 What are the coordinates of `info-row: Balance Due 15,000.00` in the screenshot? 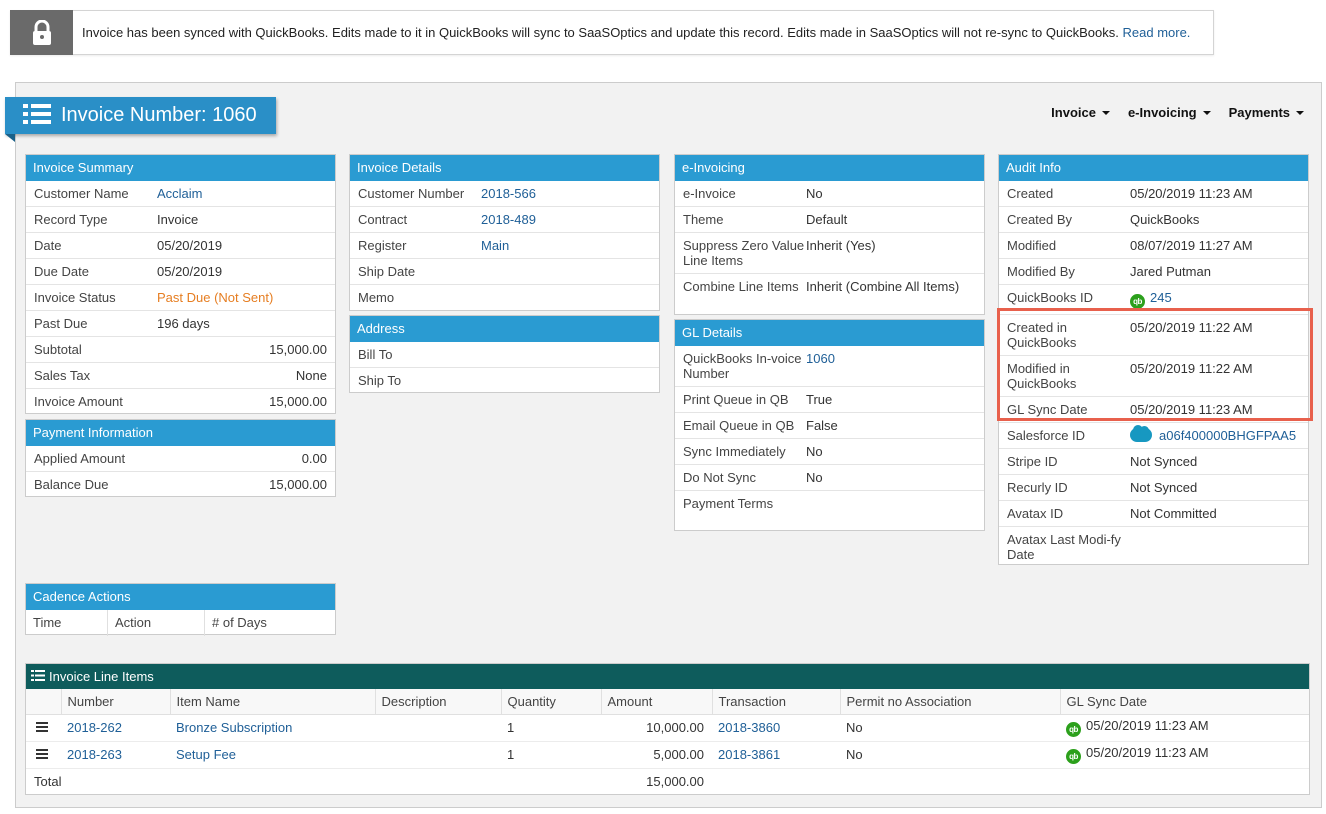 It's located at (180, 485).